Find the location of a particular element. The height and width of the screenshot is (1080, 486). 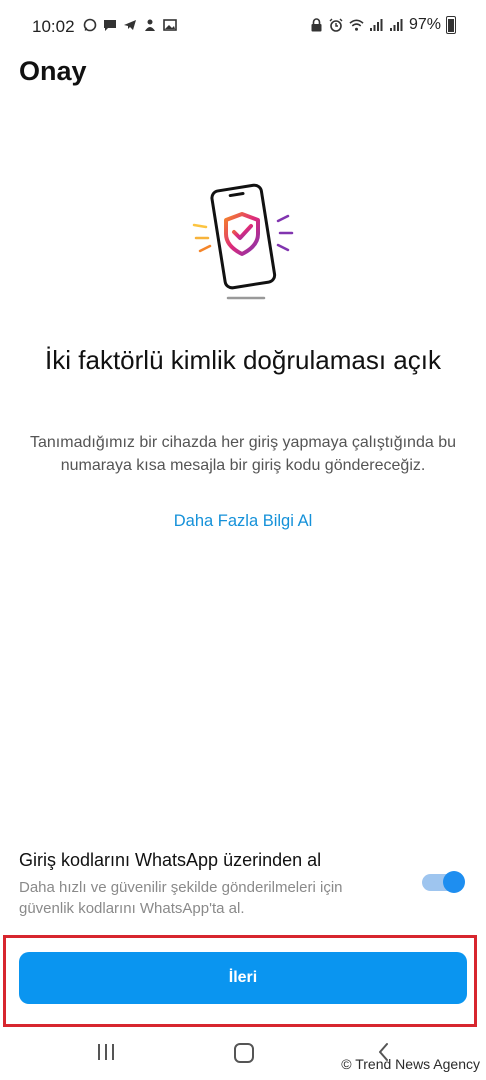

home-icon is located at coordinates (244, 1053).